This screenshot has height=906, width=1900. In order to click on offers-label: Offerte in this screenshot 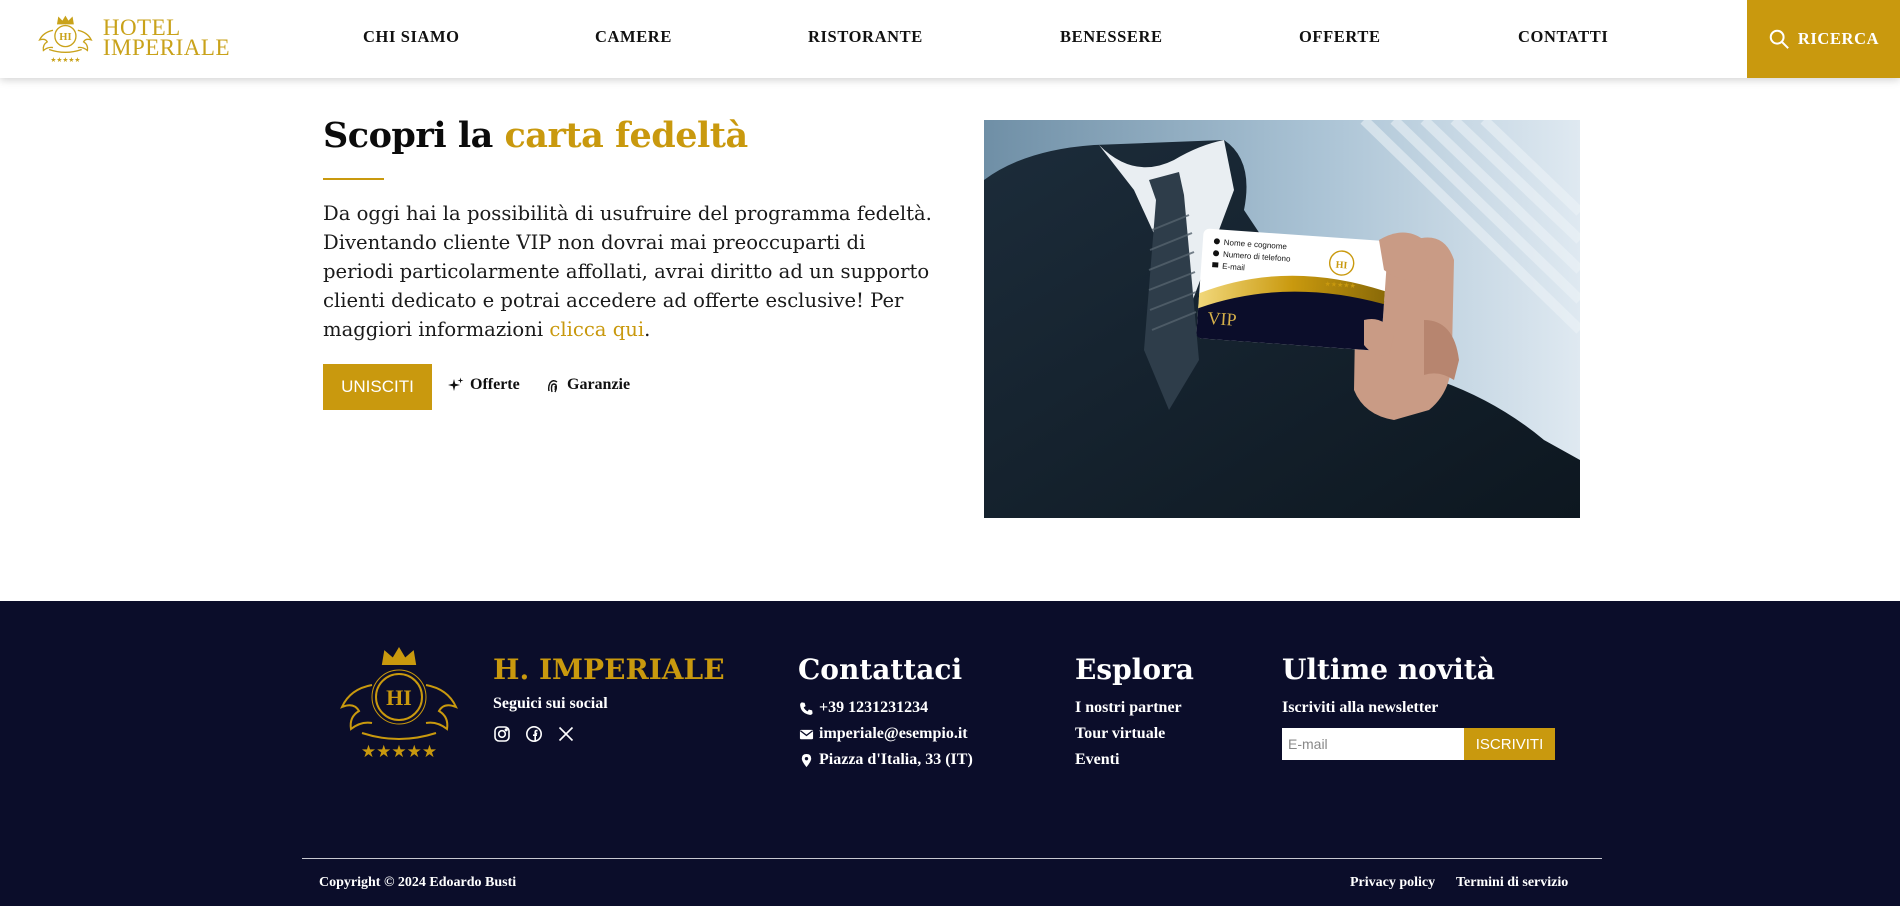, I will do `click(495, 384)`.